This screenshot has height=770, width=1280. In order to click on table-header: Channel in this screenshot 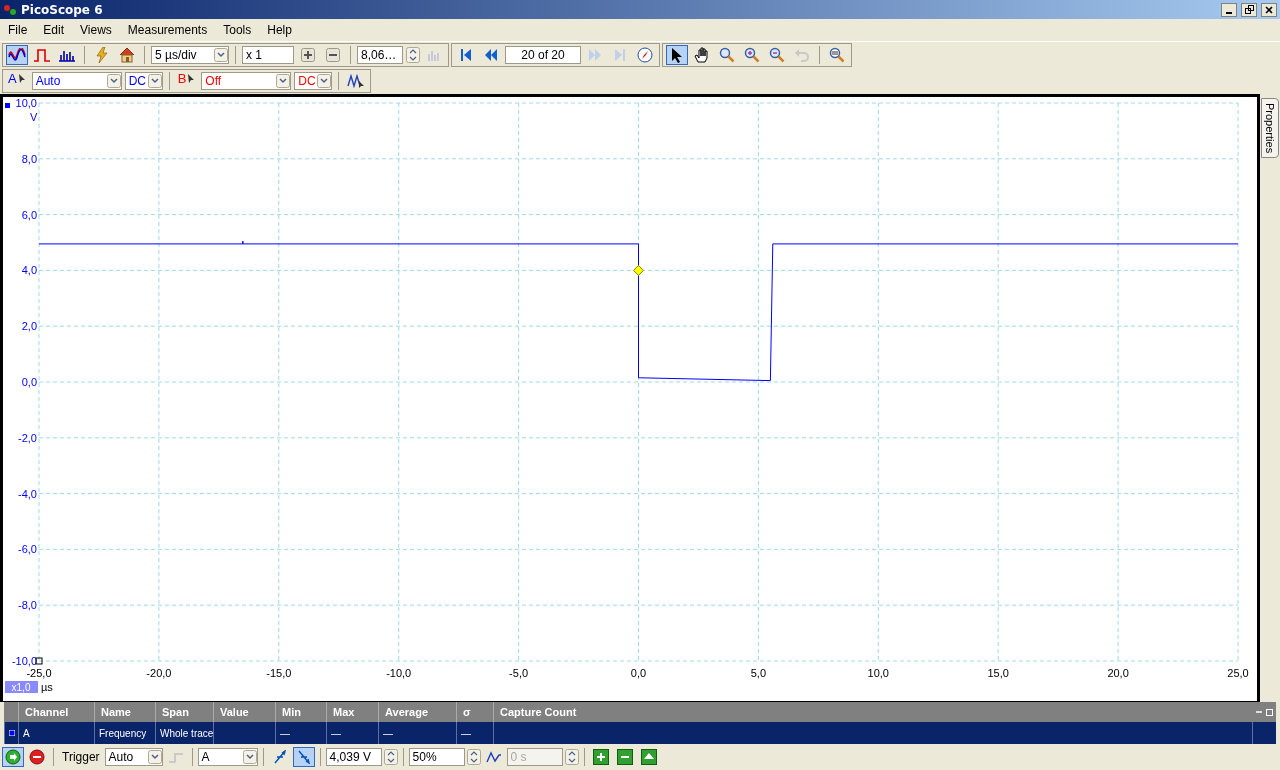, I will do `click(56, 712)`.